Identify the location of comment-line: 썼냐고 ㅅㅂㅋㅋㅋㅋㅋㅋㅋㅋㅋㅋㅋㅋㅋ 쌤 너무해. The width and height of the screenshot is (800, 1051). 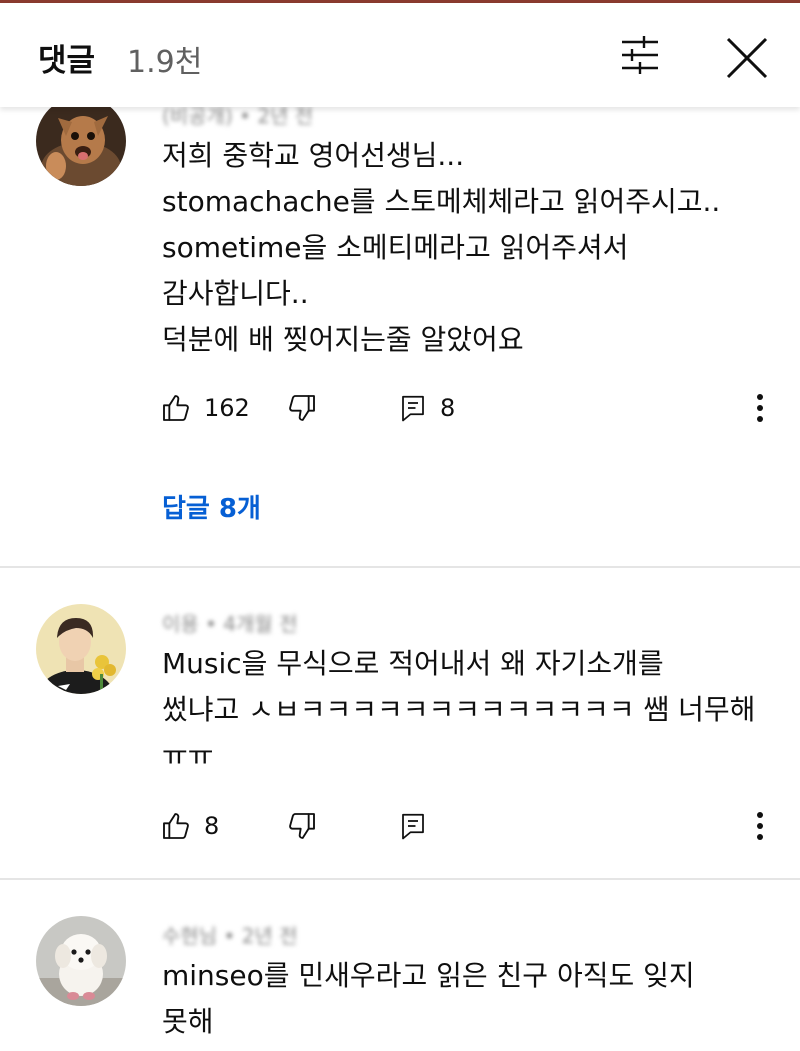
(459, 709).